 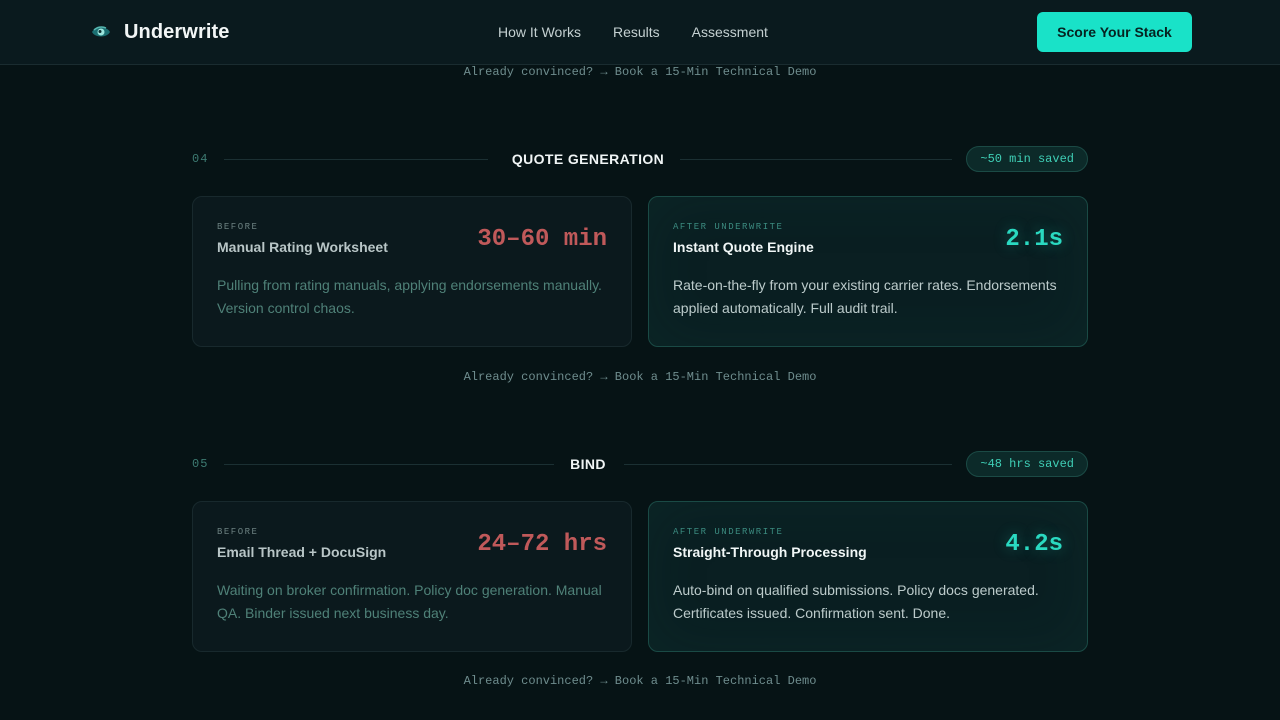 What do you see at coordinates (539, 32) in the screenshot?
I see `nav-link-how-it-works: How It Works` at bounding box center [539, 32].